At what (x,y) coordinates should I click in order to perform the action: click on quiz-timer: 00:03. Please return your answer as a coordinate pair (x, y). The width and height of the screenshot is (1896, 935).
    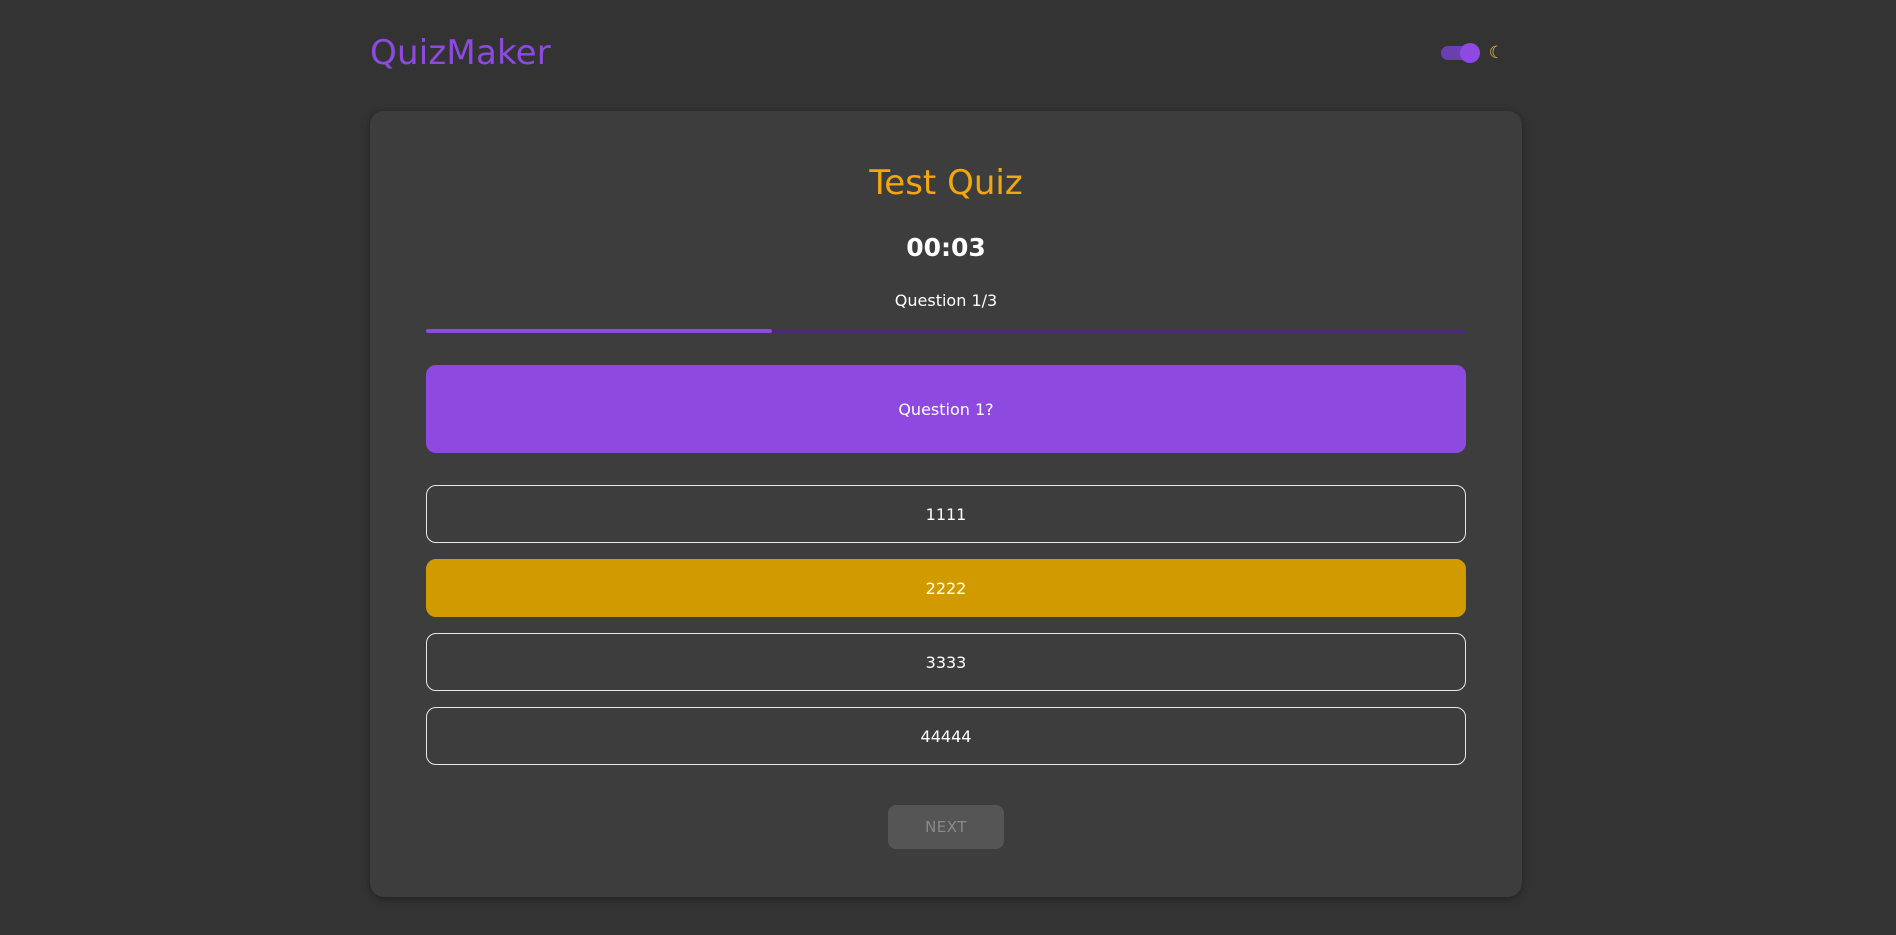
    Looking at the image, I should click on (946, 247).